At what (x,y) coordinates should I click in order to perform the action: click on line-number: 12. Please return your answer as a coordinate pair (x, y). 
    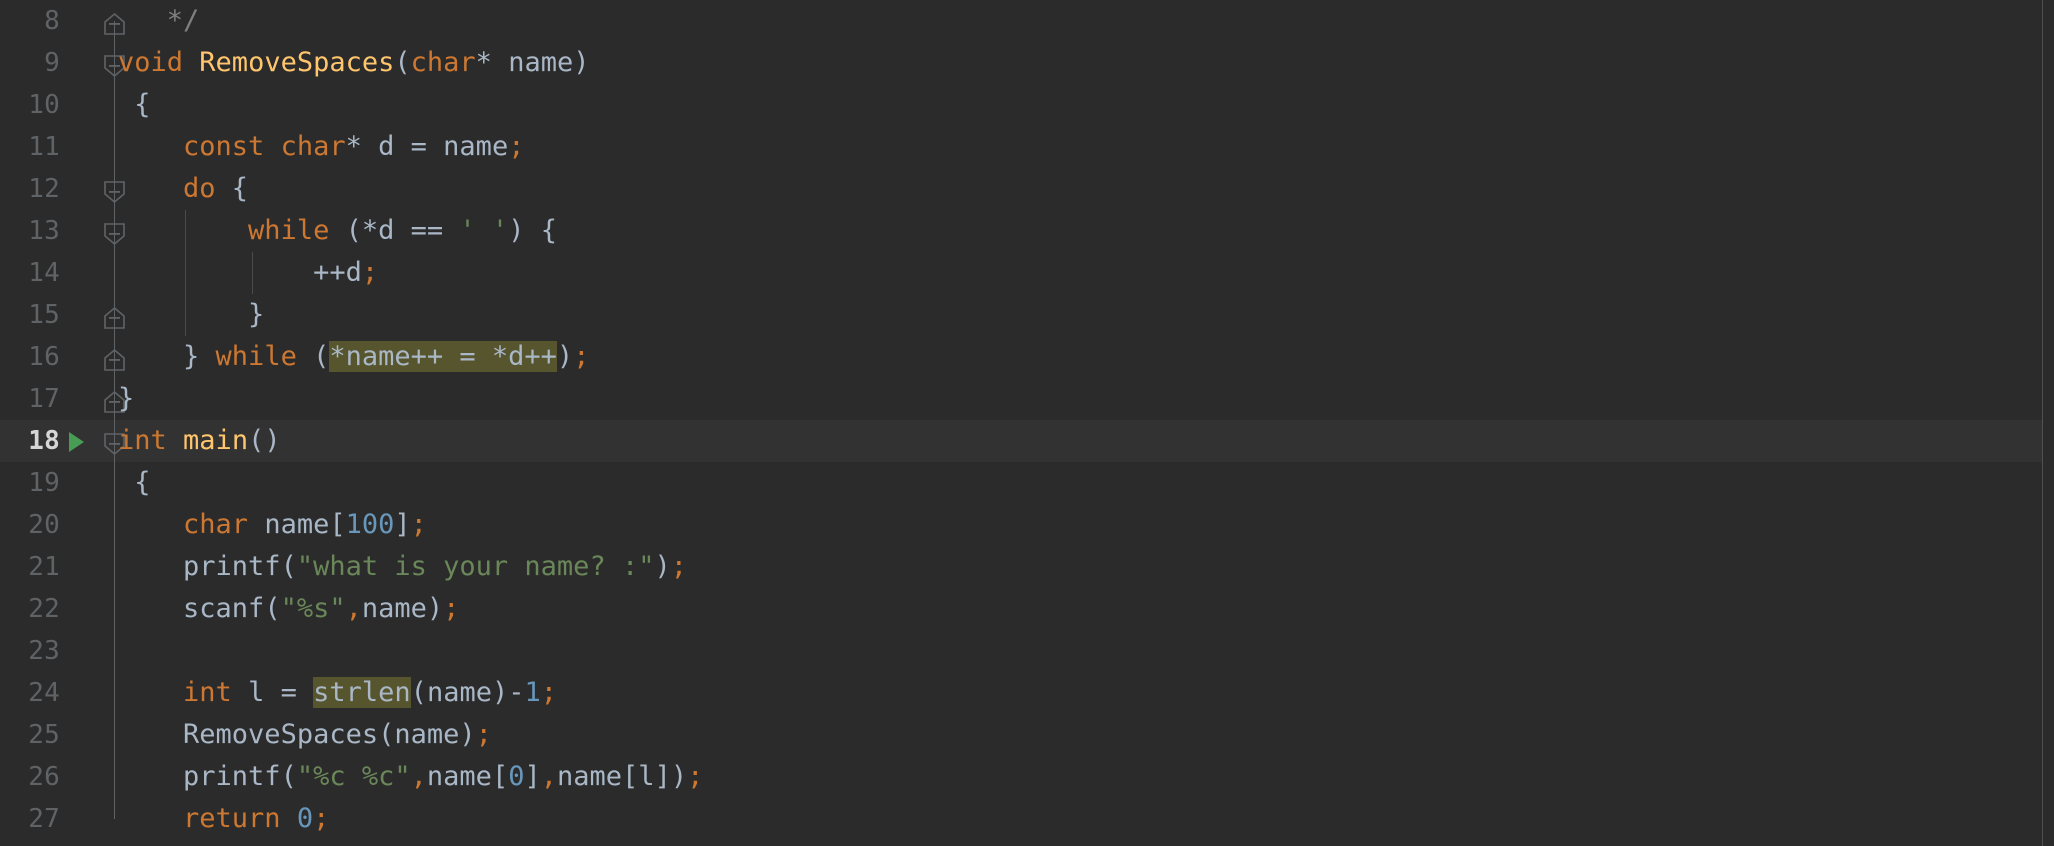
    Looking at the image, I should click on (30, 189).